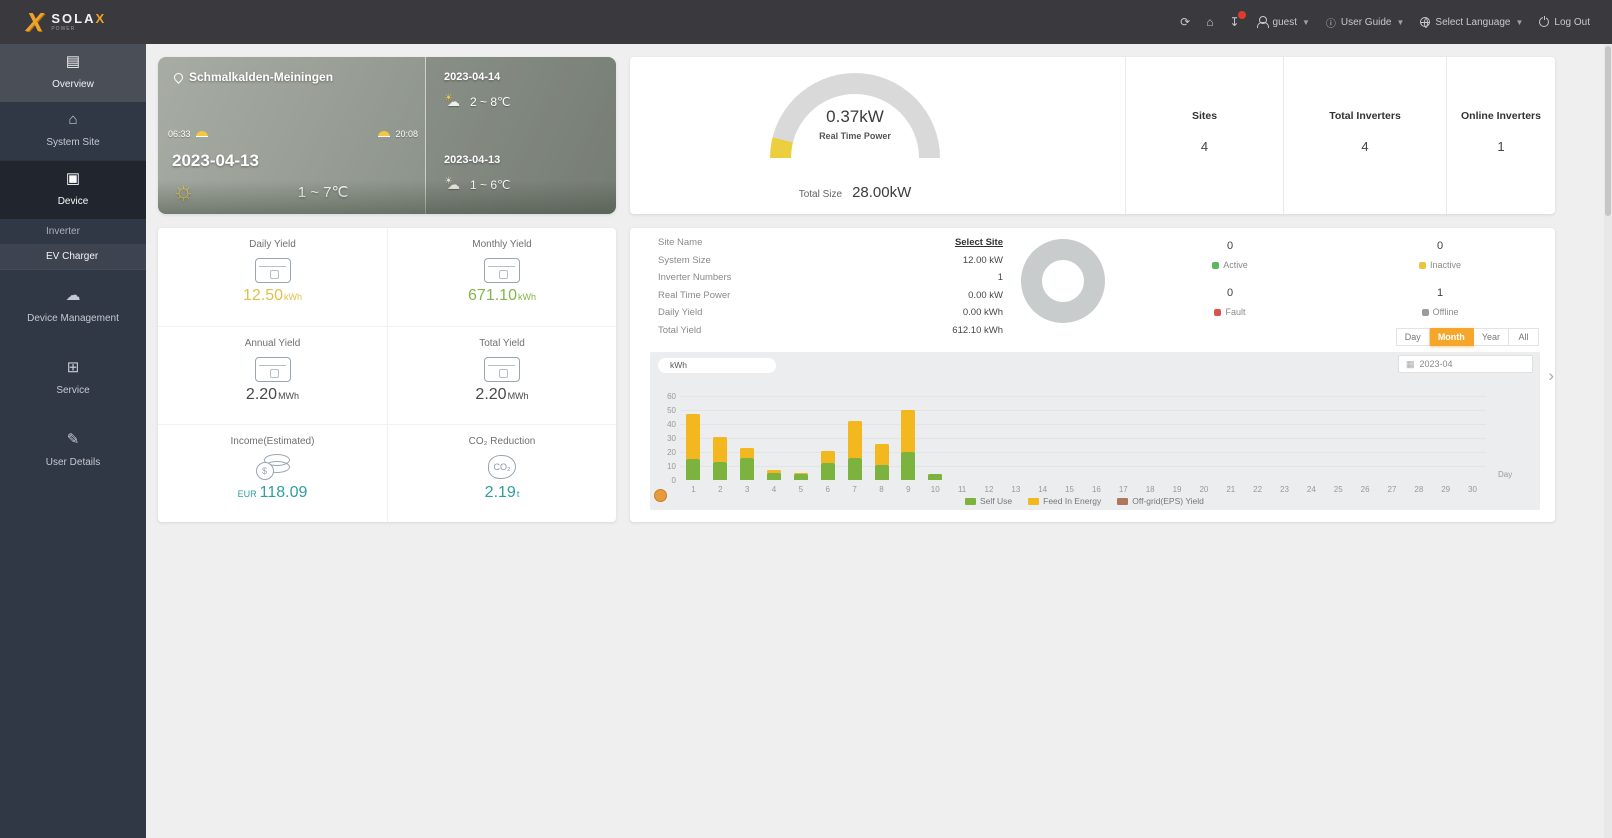 The image size is (1612, 838). What do you see at coordinates (1043, 489) in the screenshot?
I see `x-axis-tick: 14` at bounding box center [1043, 489].